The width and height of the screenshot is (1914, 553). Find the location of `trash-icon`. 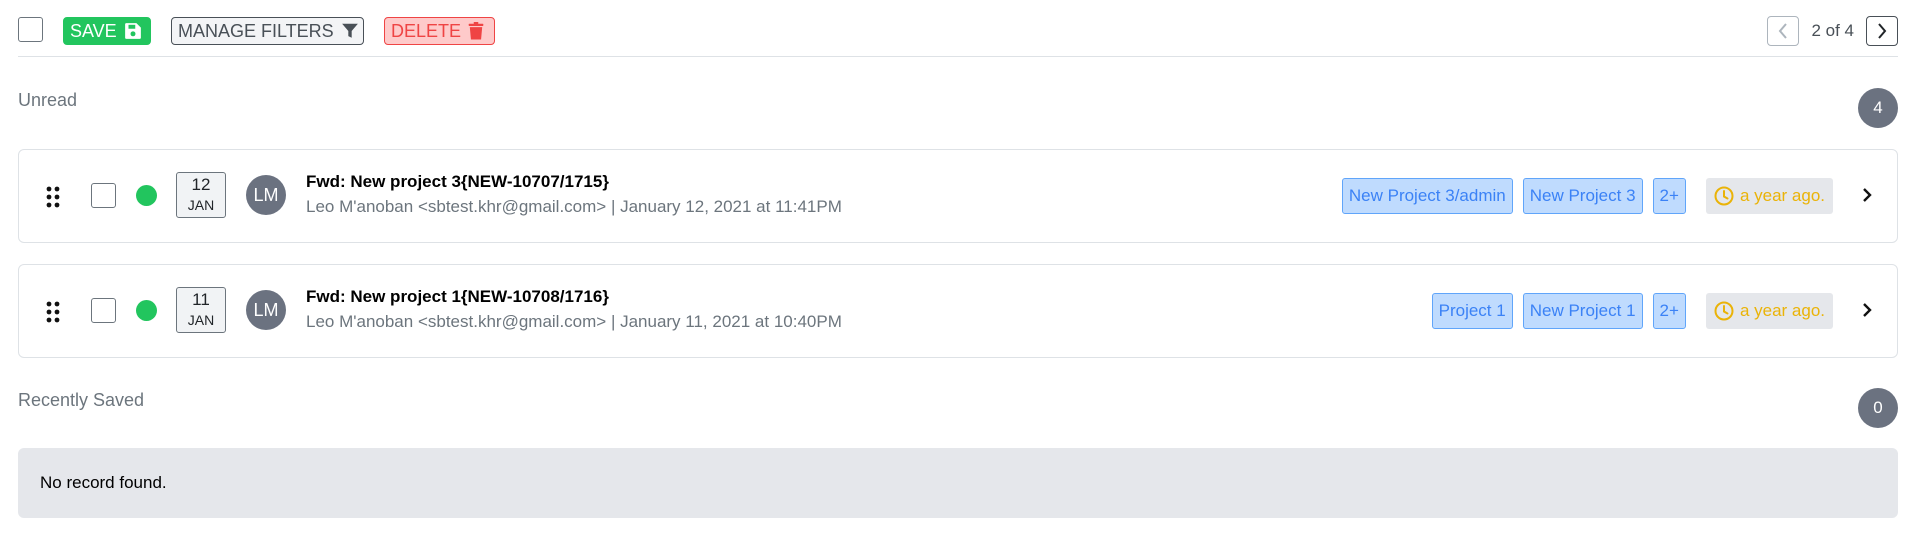

trash-icon is located at coordinates (476, 31).